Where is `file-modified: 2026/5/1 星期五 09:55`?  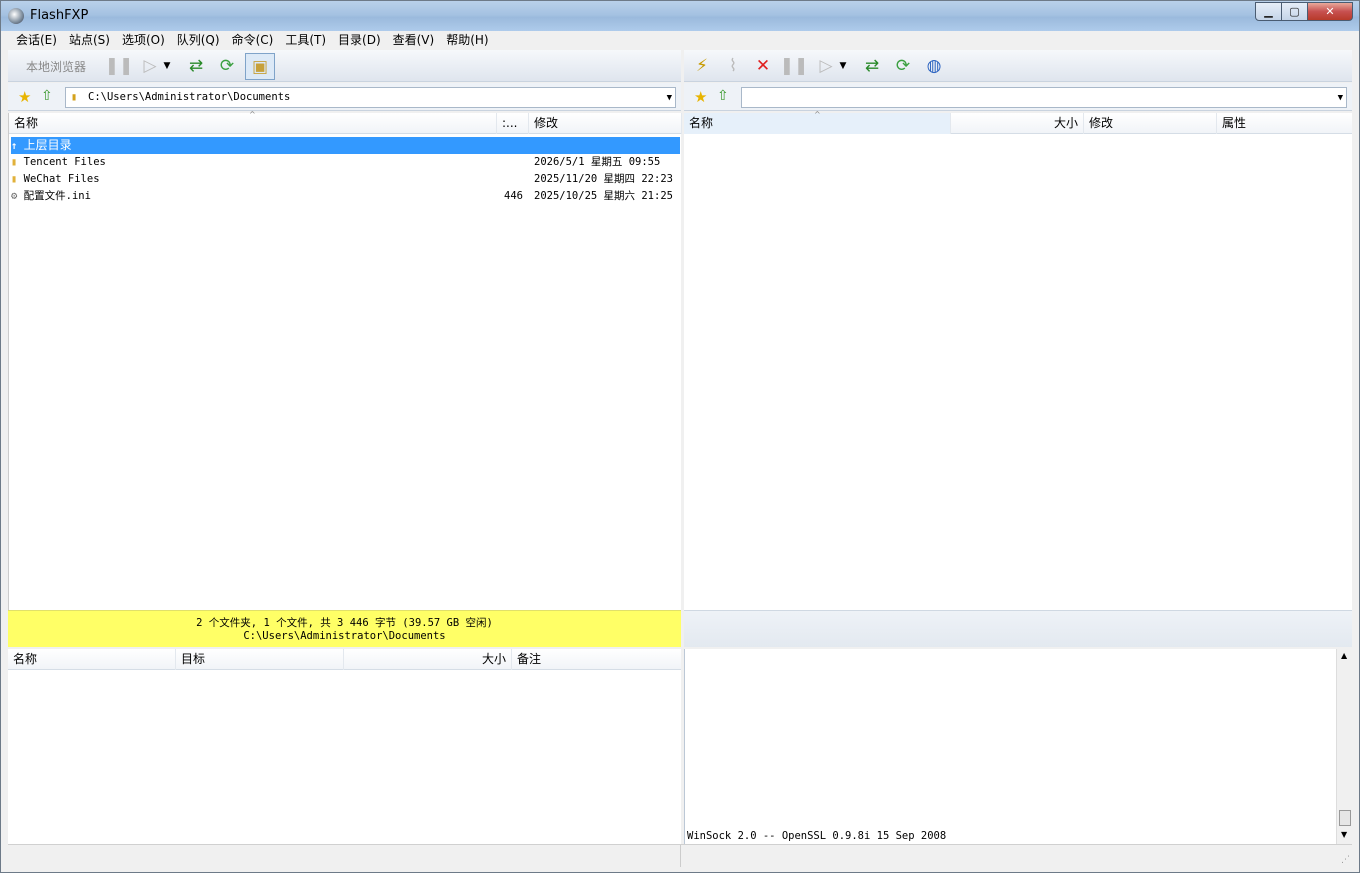 file-modified: 2026/5/1 星期五 09:55 is located at coordinates (597, 162).